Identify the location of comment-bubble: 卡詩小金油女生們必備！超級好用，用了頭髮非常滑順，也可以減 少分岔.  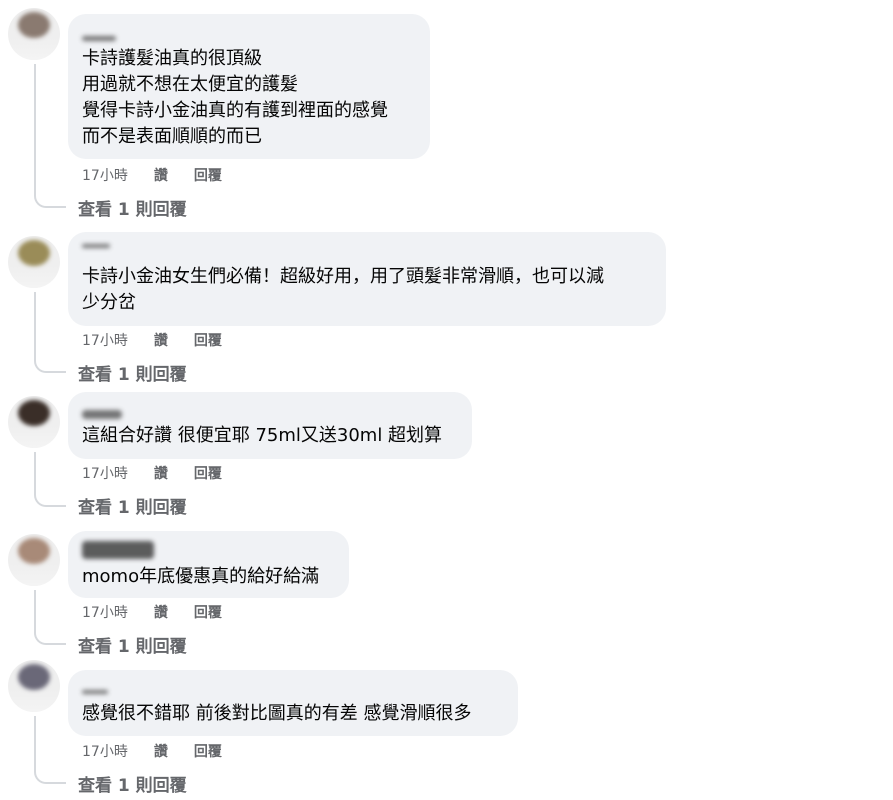
(367, 279).